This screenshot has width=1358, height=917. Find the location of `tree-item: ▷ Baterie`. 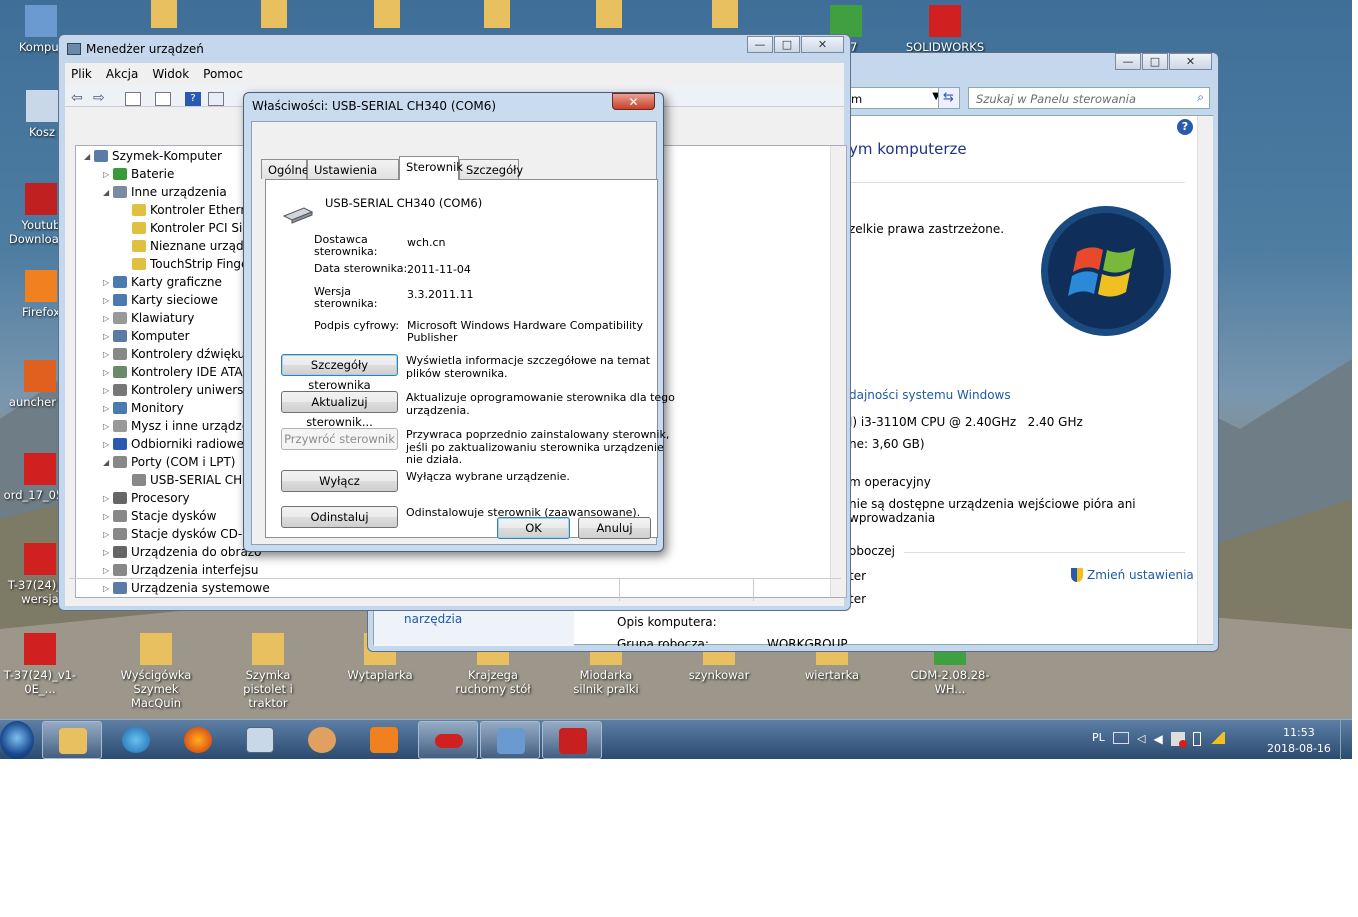

tree-item: ▷ Baterie is located at coordinates (138, 174).